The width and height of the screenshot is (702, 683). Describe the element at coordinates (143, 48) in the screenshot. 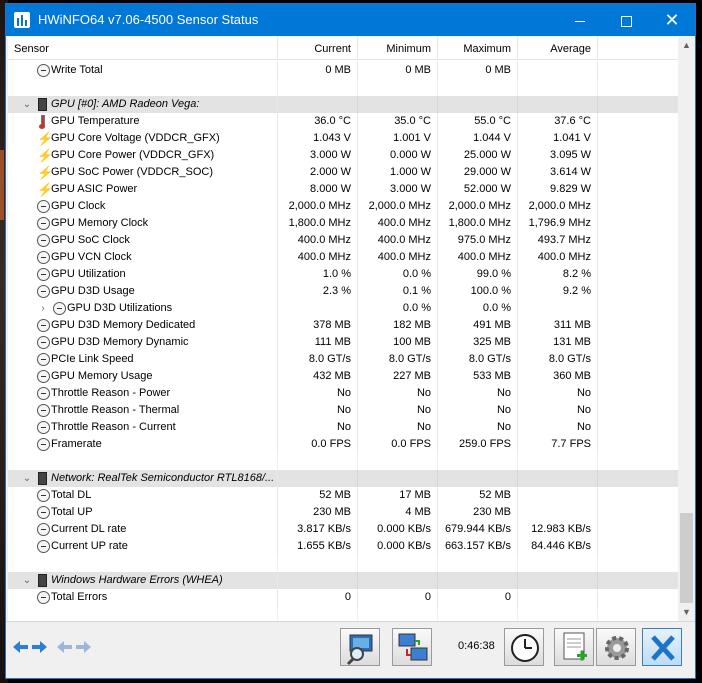

I see `column-header-sensor: Sensor` at that location.